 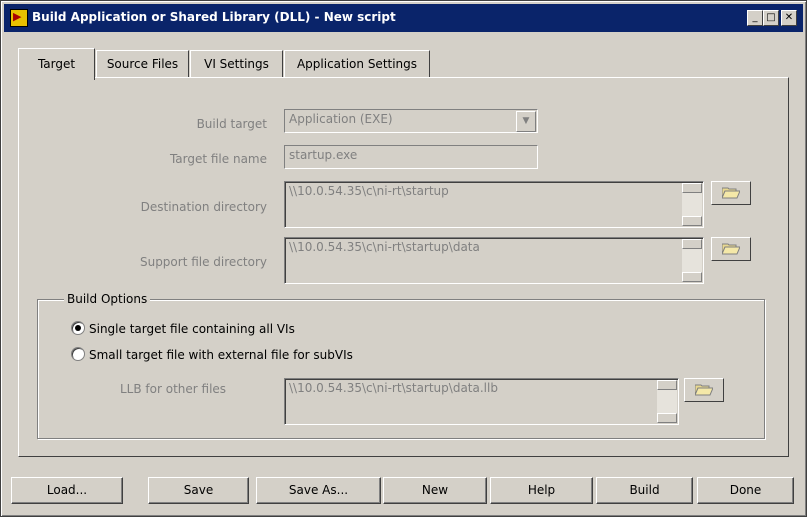 I want to click on llb-scrollbar, so click(x=667, y=401).